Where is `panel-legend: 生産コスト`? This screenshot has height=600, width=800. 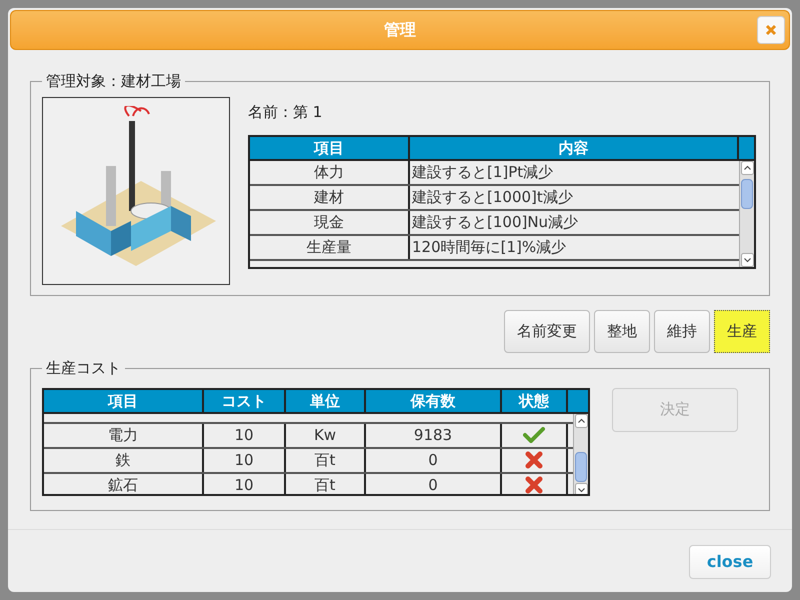 panel-legend: 生産コスト is located at coordinates (83, 368).